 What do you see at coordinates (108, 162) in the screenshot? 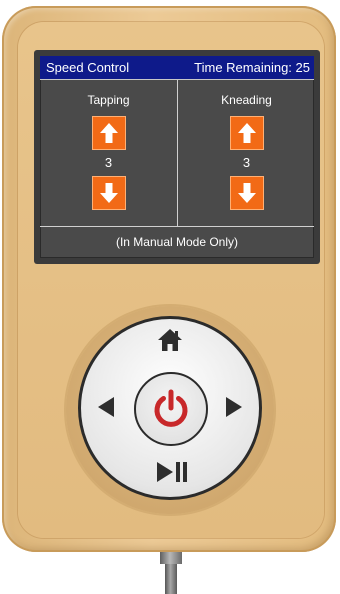
I see `tapping-value: 3` at bounding box center [108, 162].